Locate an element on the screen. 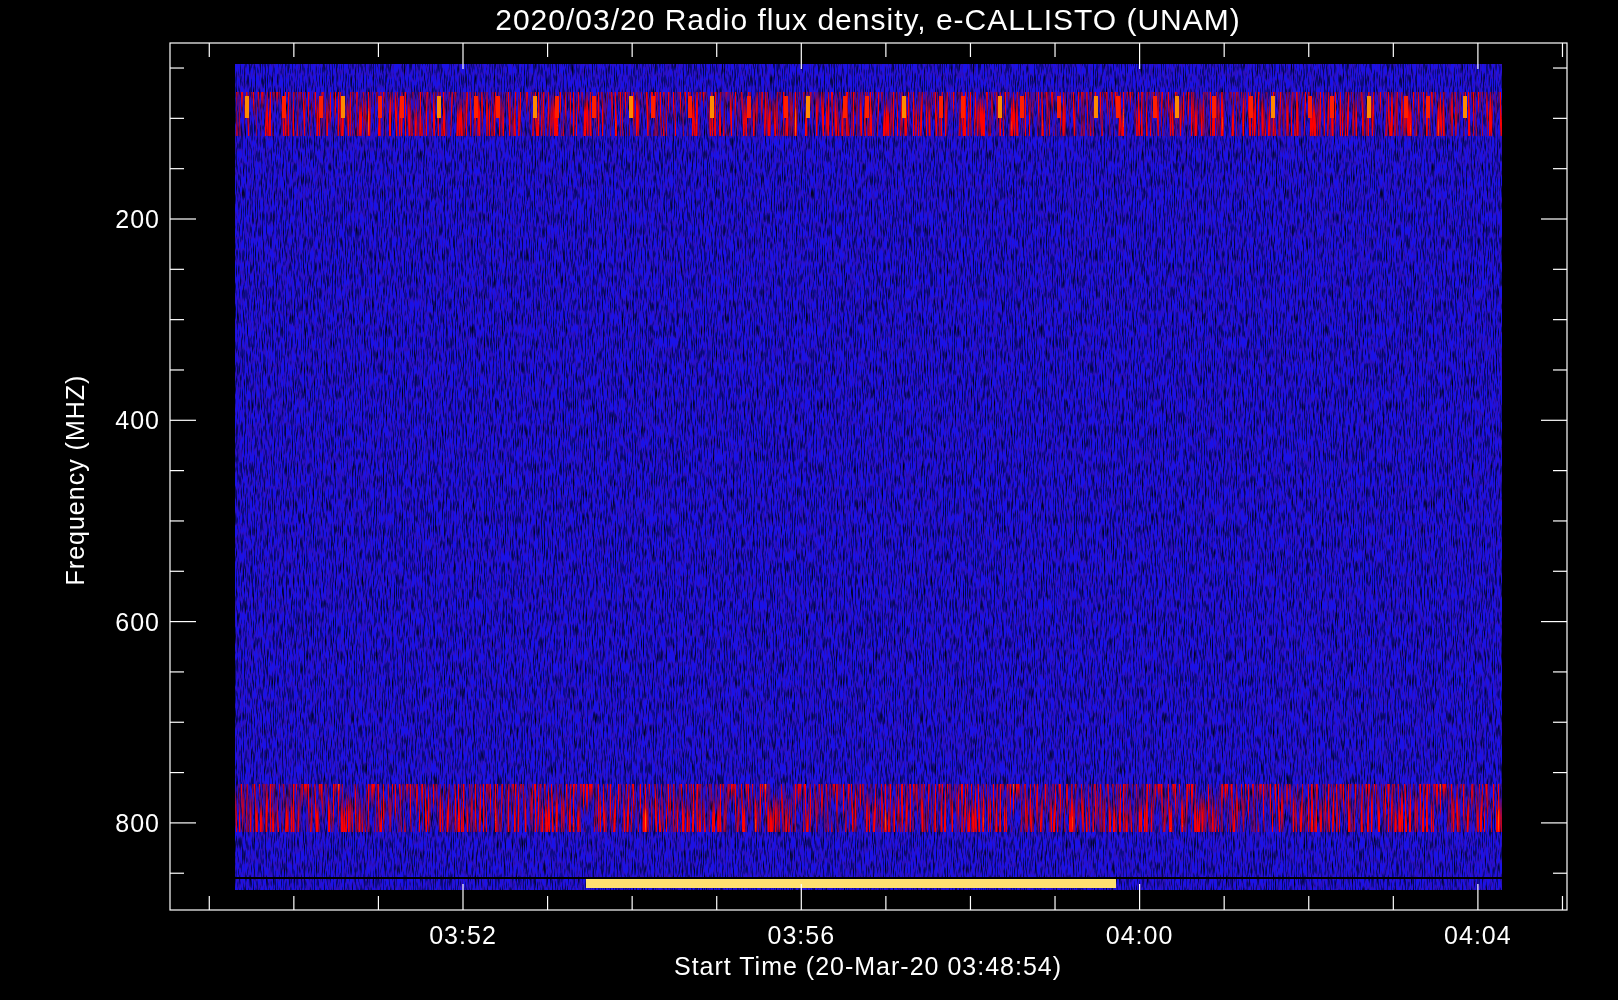  y-tick-label: 800 is located at coordinates (137, 822).